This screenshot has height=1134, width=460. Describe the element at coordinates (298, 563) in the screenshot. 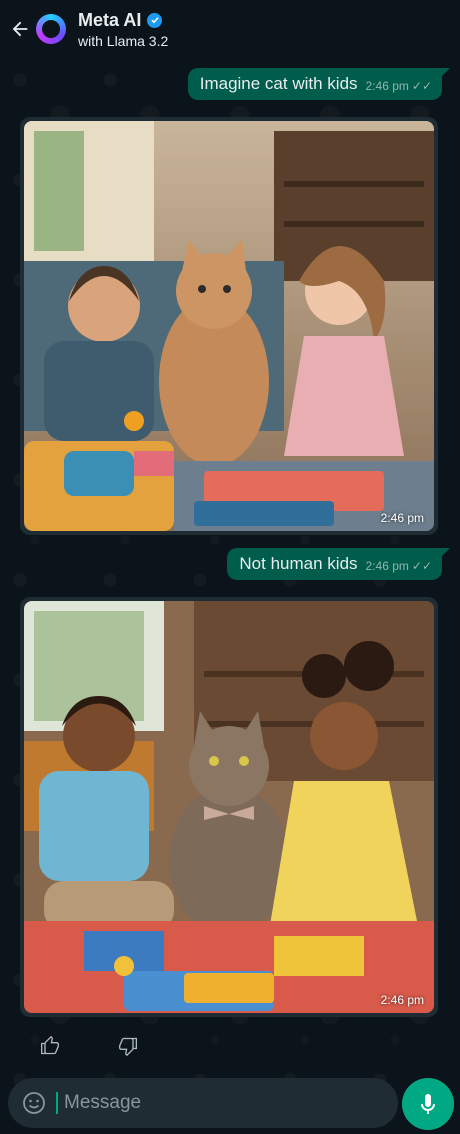

I see `message-text: Not human kids` at that location.